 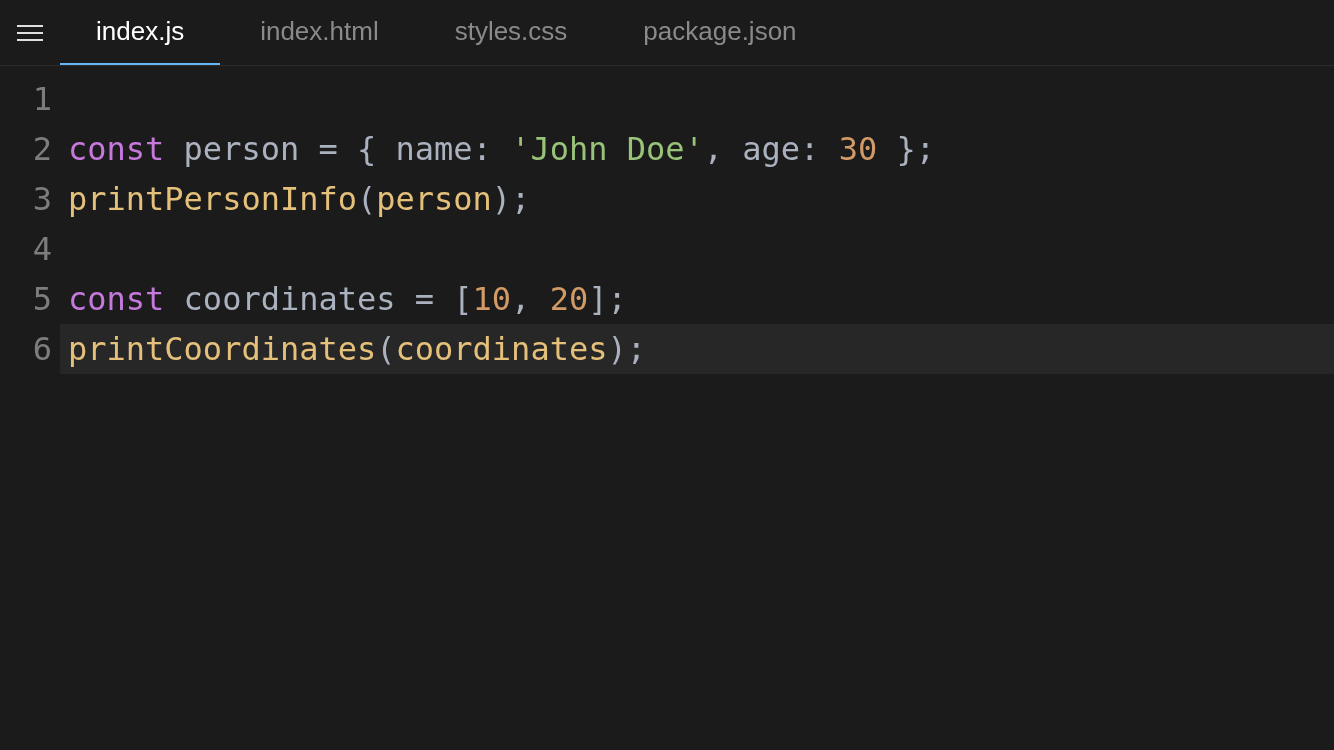 What do you see at coordinates (42, 99) in the screenshot?
I see `line-number: 1` at bounding box center [42, 99].